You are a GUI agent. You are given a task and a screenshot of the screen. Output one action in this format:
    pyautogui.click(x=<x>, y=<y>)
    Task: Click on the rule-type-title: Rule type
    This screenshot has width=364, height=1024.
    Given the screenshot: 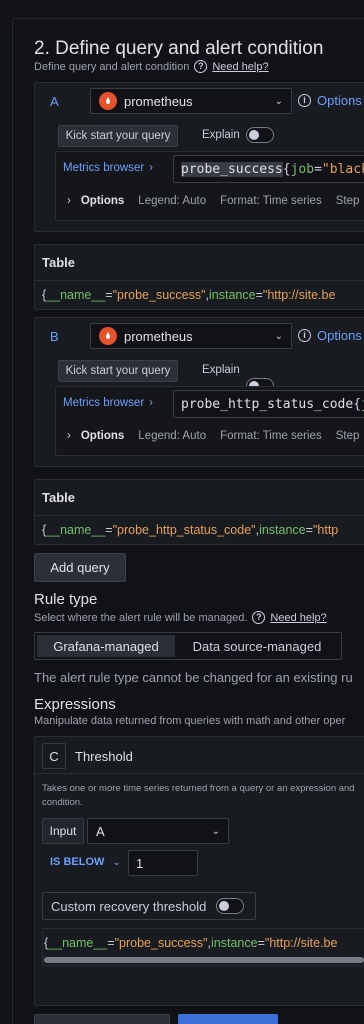 What is the action you would take?
    pyautogui.click(x=66, y=599)
    